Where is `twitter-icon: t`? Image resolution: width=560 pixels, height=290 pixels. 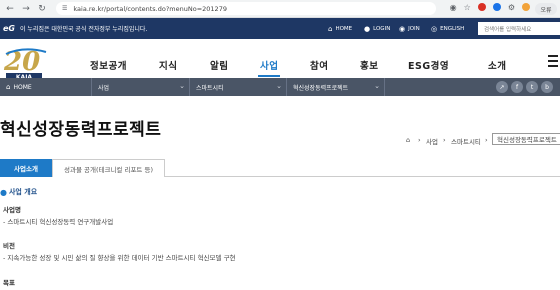 twitter-icon: t is located at coordinates (532, 87).